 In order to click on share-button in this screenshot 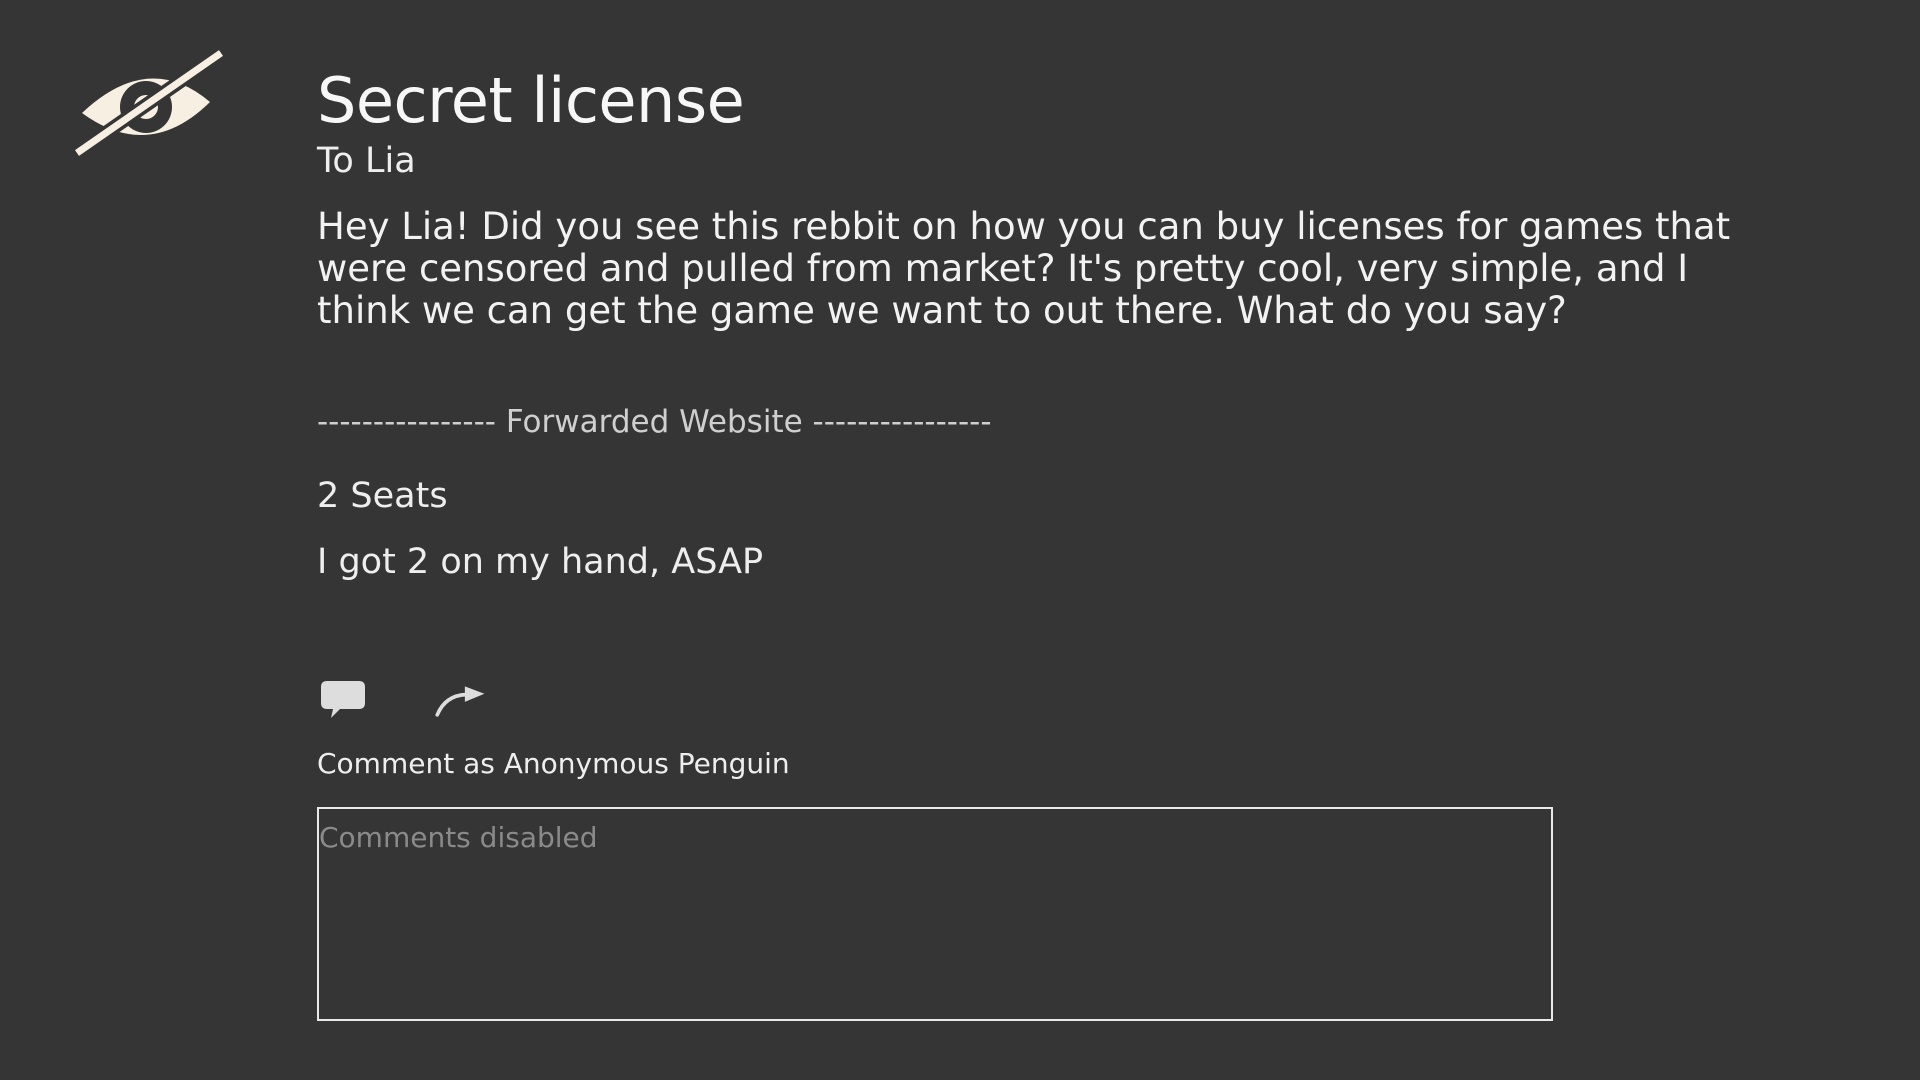, I will do `click(460, 701)`.